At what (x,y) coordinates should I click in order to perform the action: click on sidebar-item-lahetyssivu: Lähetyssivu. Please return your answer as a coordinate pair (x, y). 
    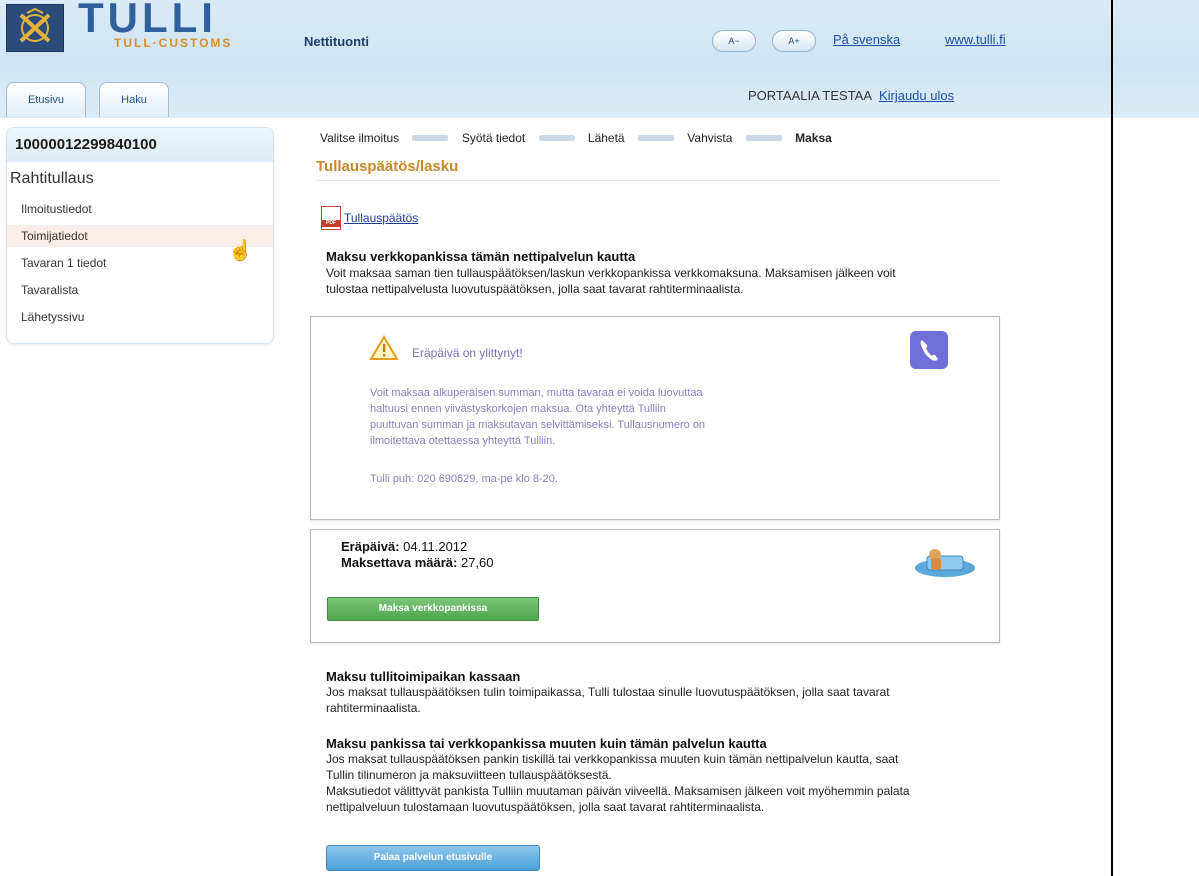
    Looking at the image, I should click on (140, 317).